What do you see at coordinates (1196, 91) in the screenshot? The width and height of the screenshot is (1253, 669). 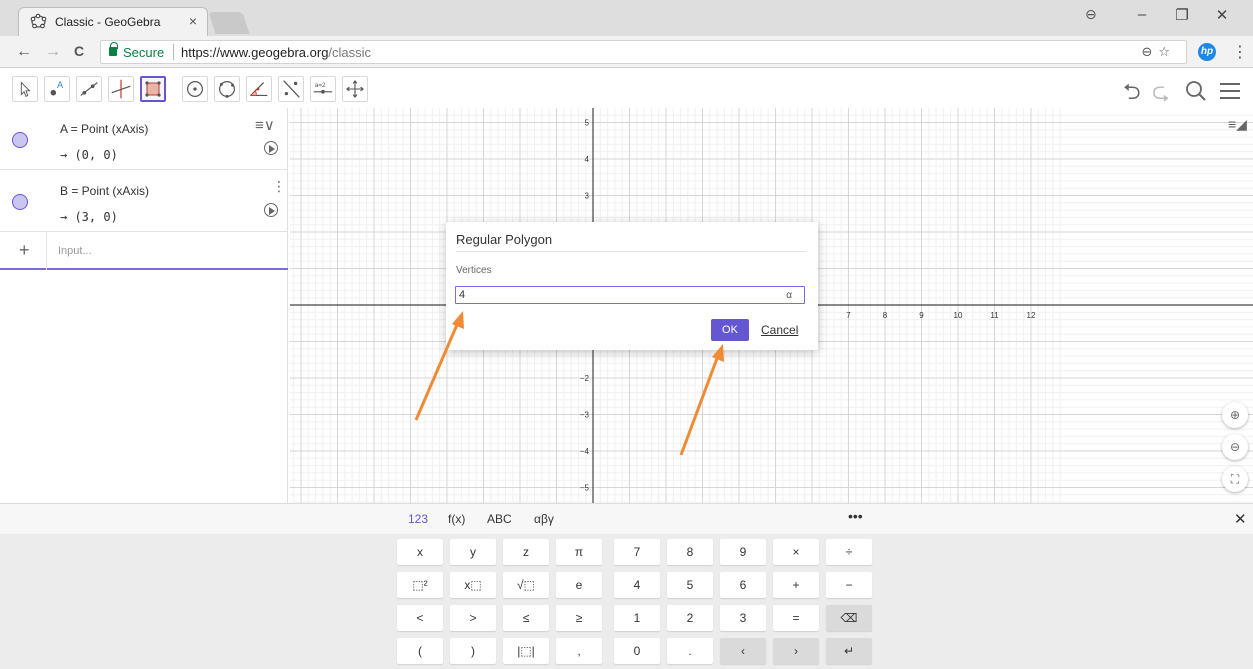 I see `search-icon` at bounding box center [1196, 91].